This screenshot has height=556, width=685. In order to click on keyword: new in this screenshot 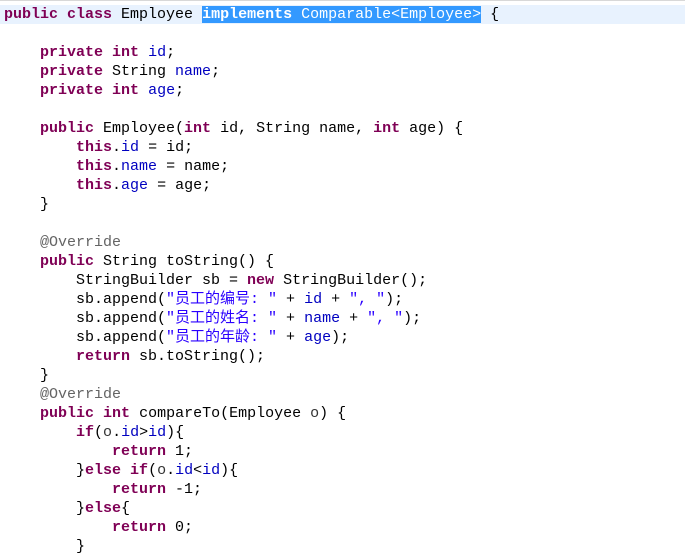, I will do `click(261, 280)`.